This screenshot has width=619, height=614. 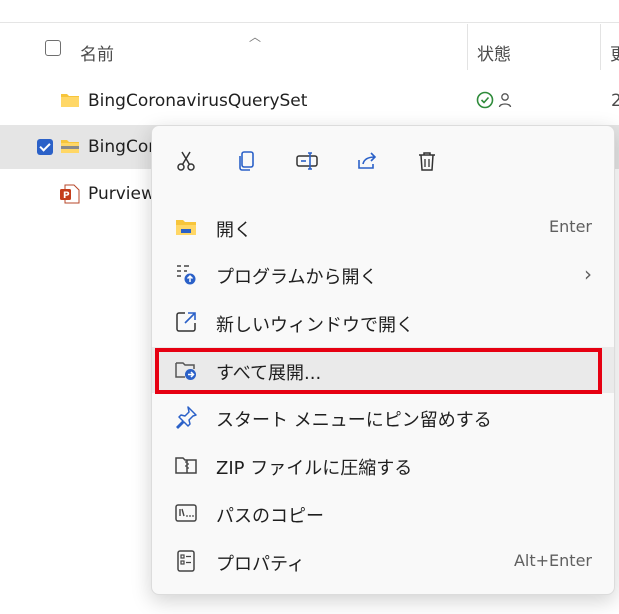 I want to click on shortcut-text: Enter, so click(x=570, y=226).